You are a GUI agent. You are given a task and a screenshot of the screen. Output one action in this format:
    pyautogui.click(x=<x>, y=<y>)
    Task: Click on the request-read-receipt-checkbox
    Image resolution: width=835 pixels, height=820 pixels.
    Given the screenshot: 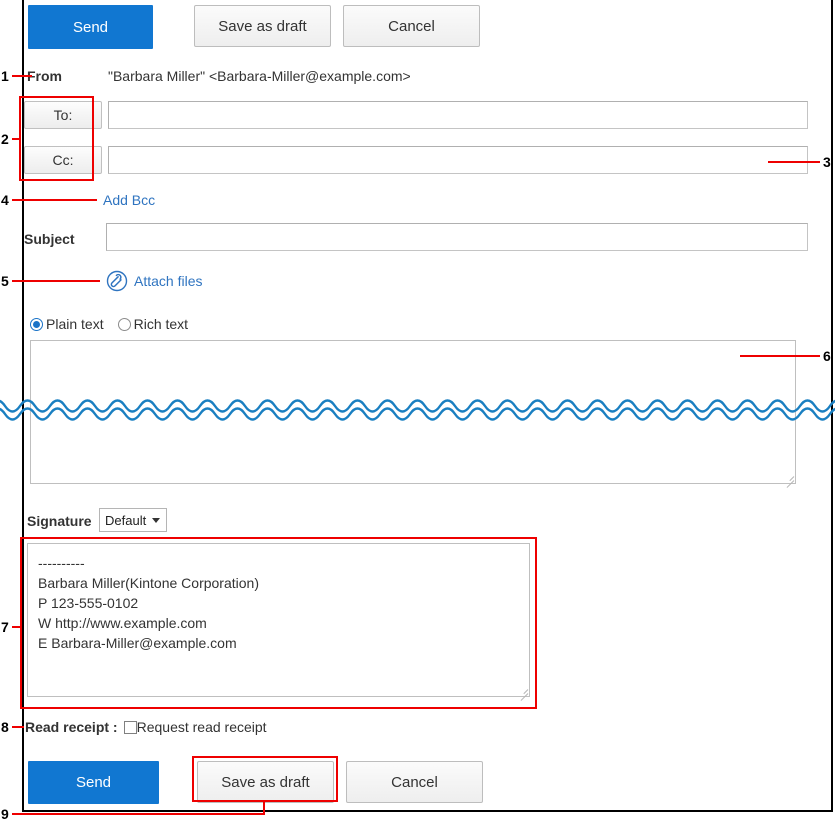 What is the action you would take?
    pyautogui.click(x=130, y=727)
    